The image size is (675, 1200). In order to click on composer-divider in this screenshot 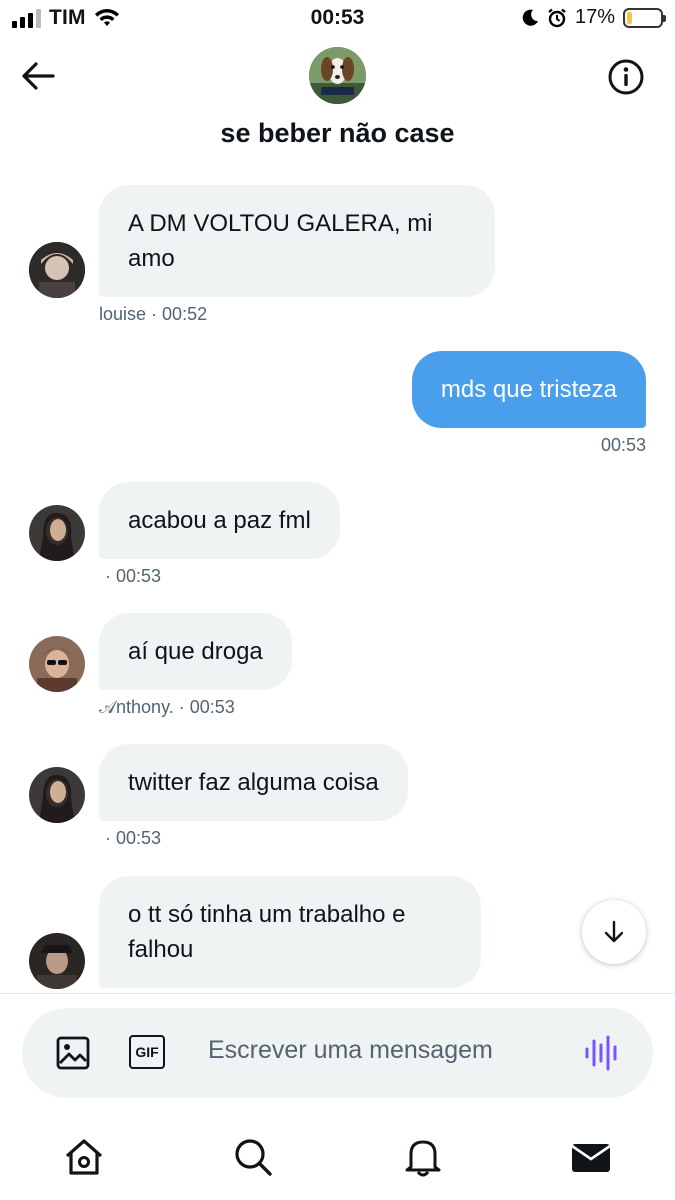, I will do `click(337, 993)`.